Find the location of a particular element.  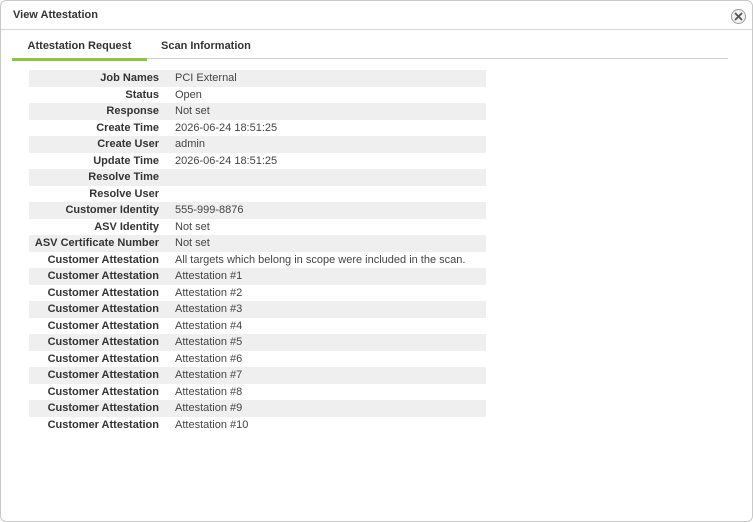

detail-row: Customer Attestation Attestation #9 is located at coordinates (257, 408).